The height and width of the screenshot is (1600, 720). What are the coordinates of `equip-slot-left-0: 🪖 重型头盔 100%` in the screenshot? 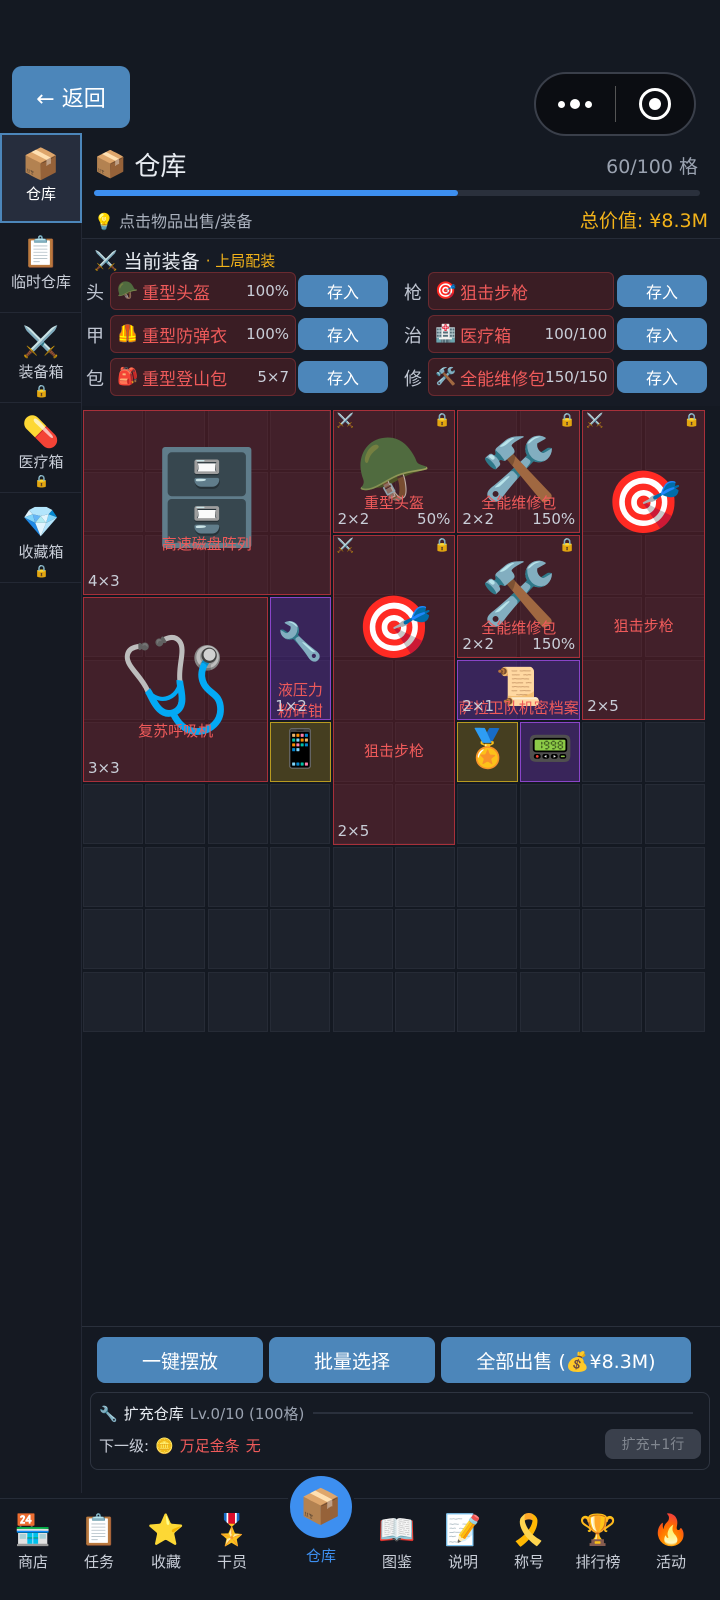 It's located at (203, 291).